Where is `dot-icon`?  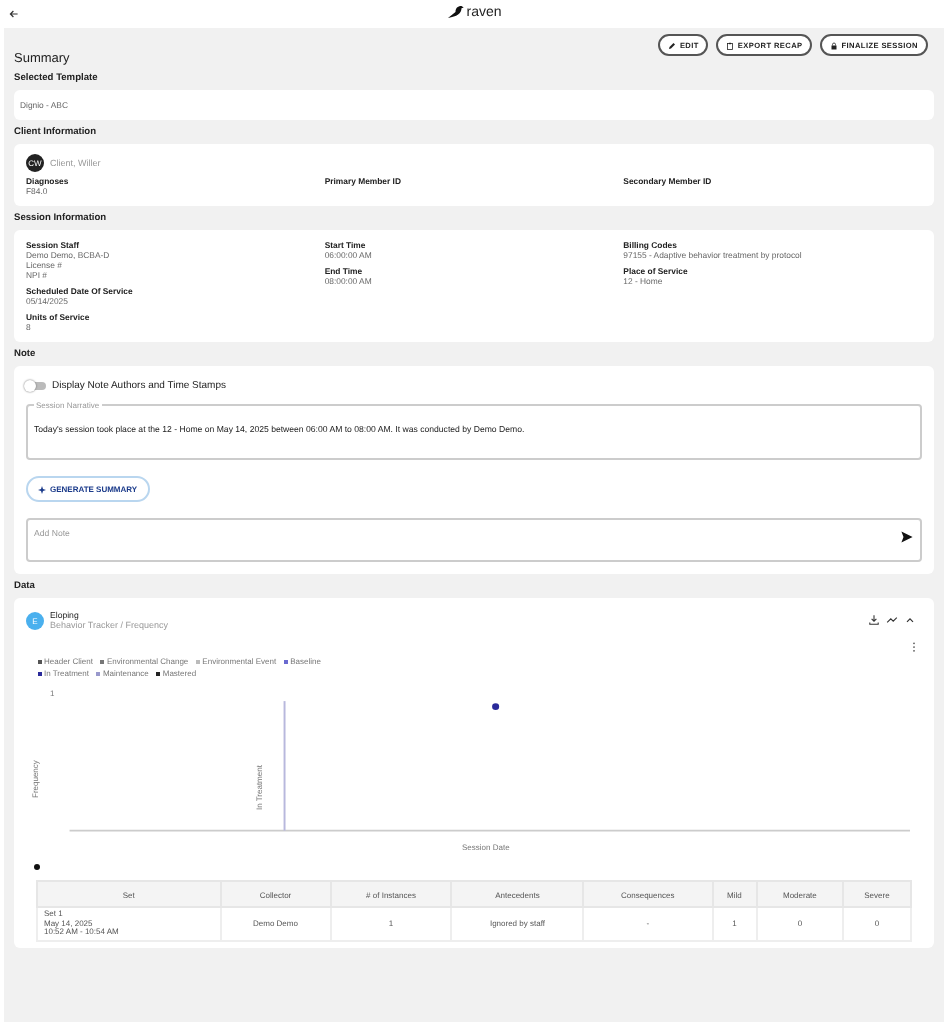
dot-icon is located at coordinates (37, 866).